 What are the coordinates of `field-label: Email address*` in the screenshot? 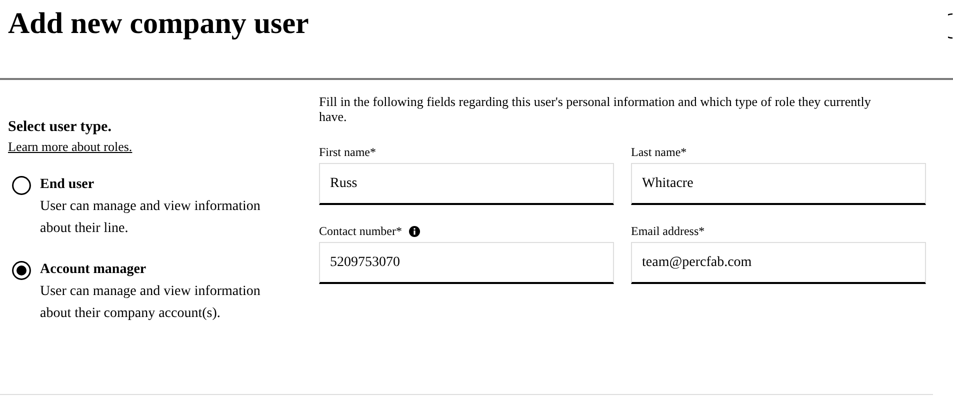 It's located at (668, 231).